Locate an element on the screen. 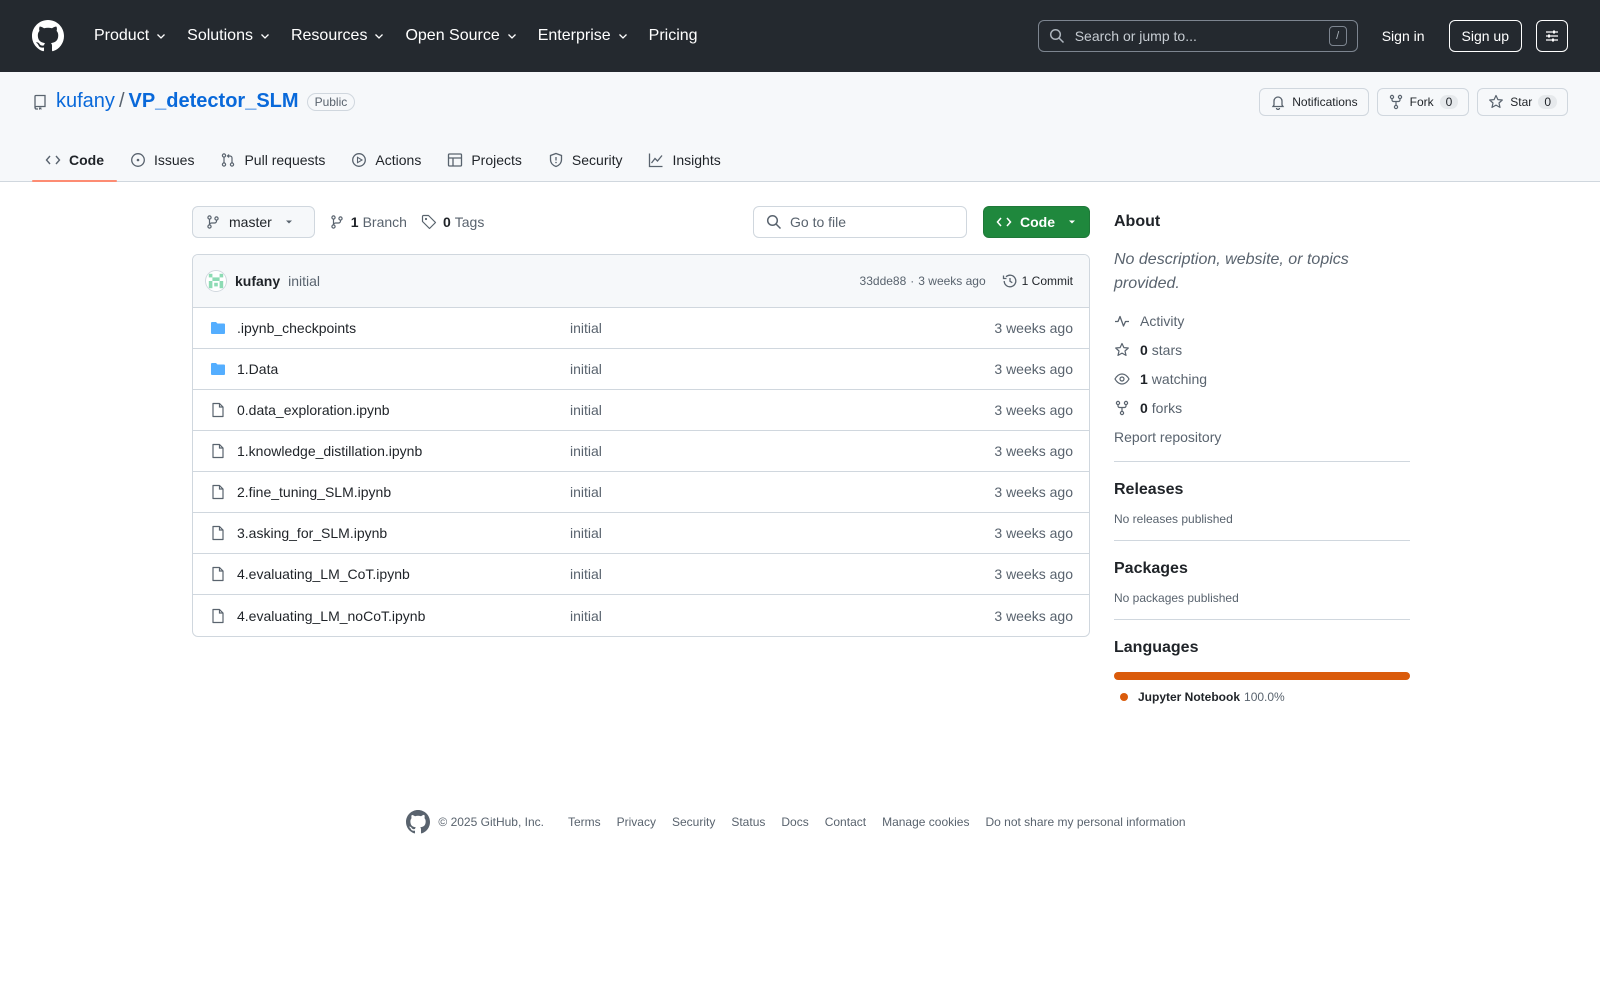 This screenshot has width=1600, height=1000. tab-code-label: Code is located at coordinates (86, 160).